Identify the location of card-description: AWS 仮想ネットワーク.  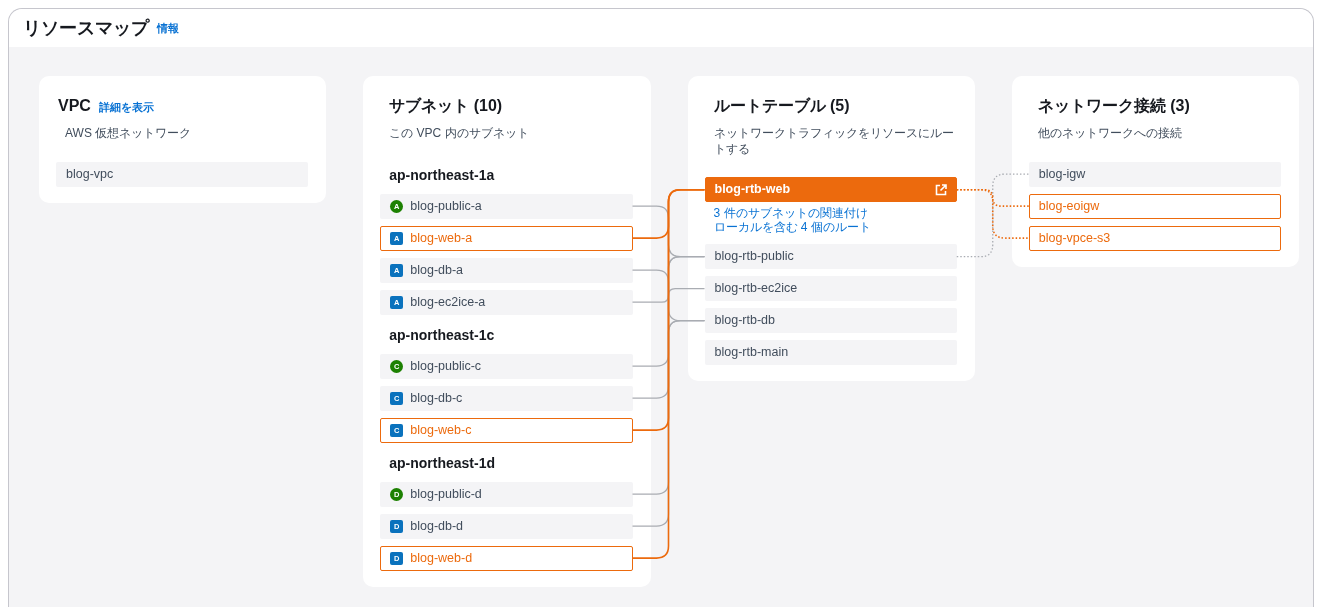
(128, 134).